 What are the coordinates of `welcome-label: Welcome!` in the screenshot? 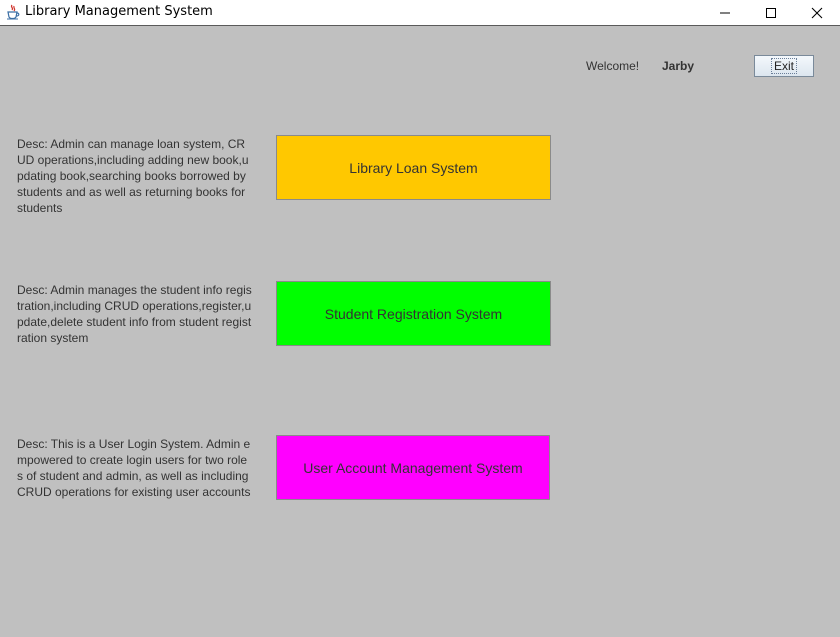 It's located at (613, 66).